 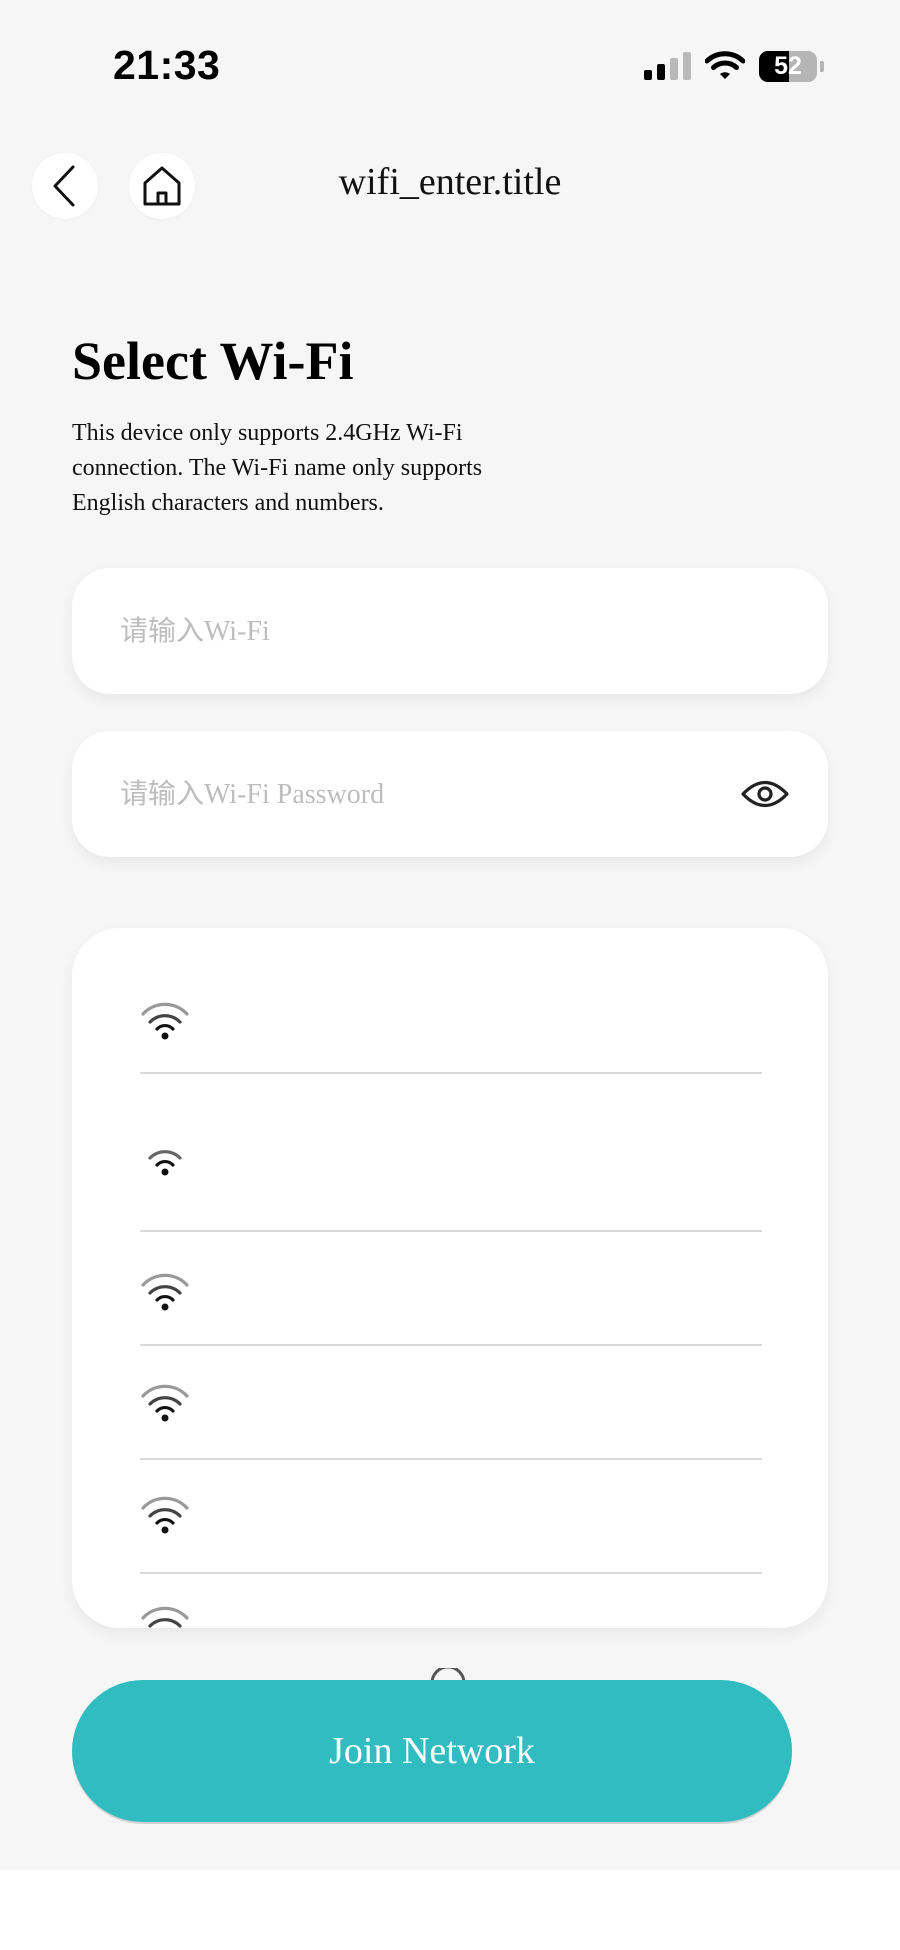 I want to click on wifi-ssid-field, so click(x=450, y=632).